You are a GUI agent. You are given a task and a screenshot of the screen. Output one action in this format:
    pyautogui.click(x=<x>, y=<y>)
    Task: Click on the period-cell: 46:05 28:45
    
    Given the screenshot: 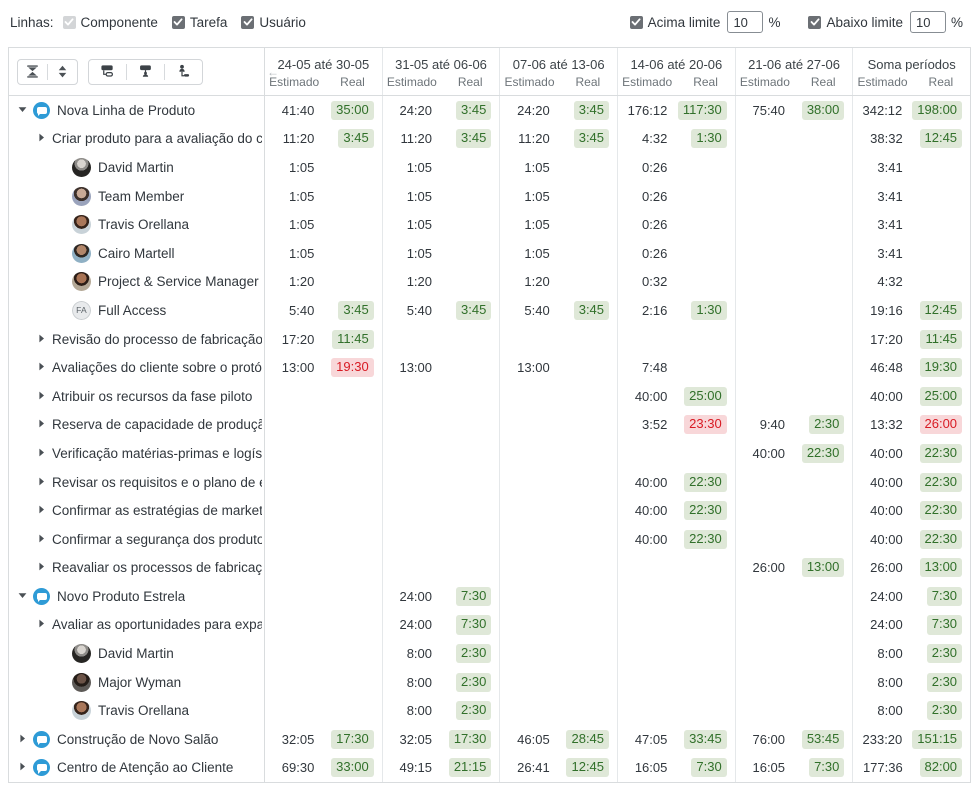 What is the action you would take?
    pyautogui.click(x=559, y=739)
    